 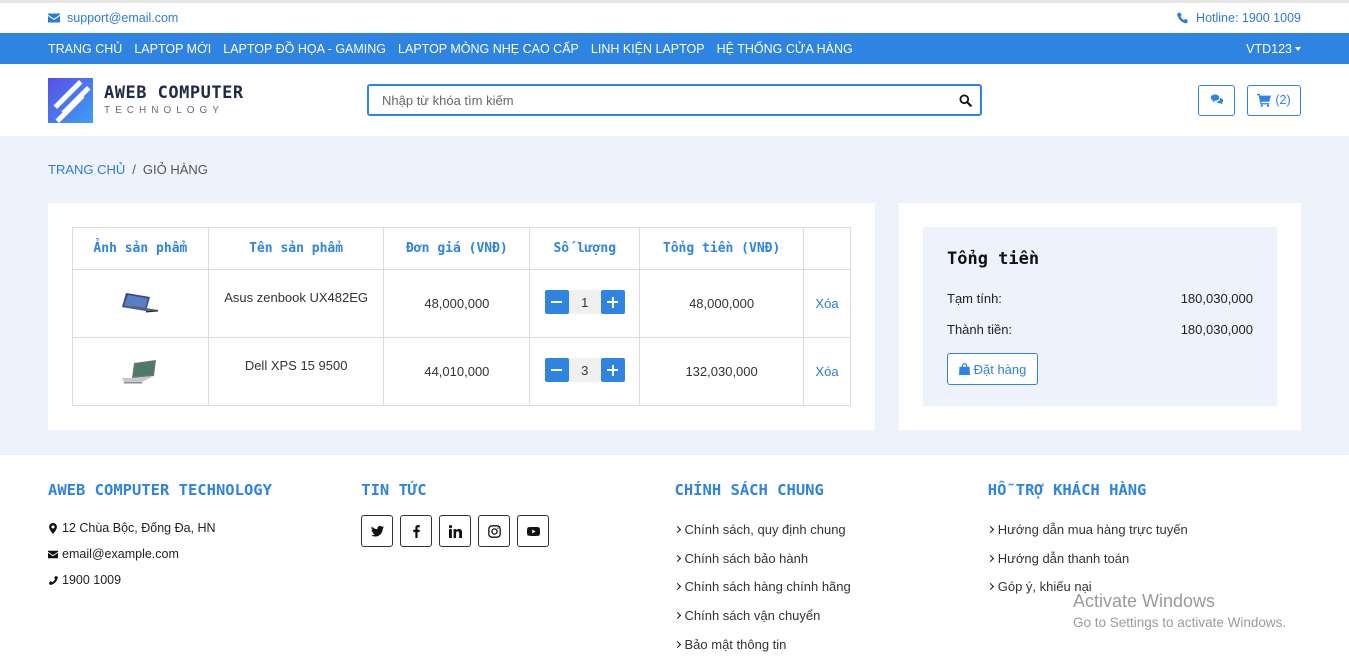 What do you see at coordinates (1269, 48) in the screenshot?
I see `user-name: VTD123` at bounding box center [1269, 48].